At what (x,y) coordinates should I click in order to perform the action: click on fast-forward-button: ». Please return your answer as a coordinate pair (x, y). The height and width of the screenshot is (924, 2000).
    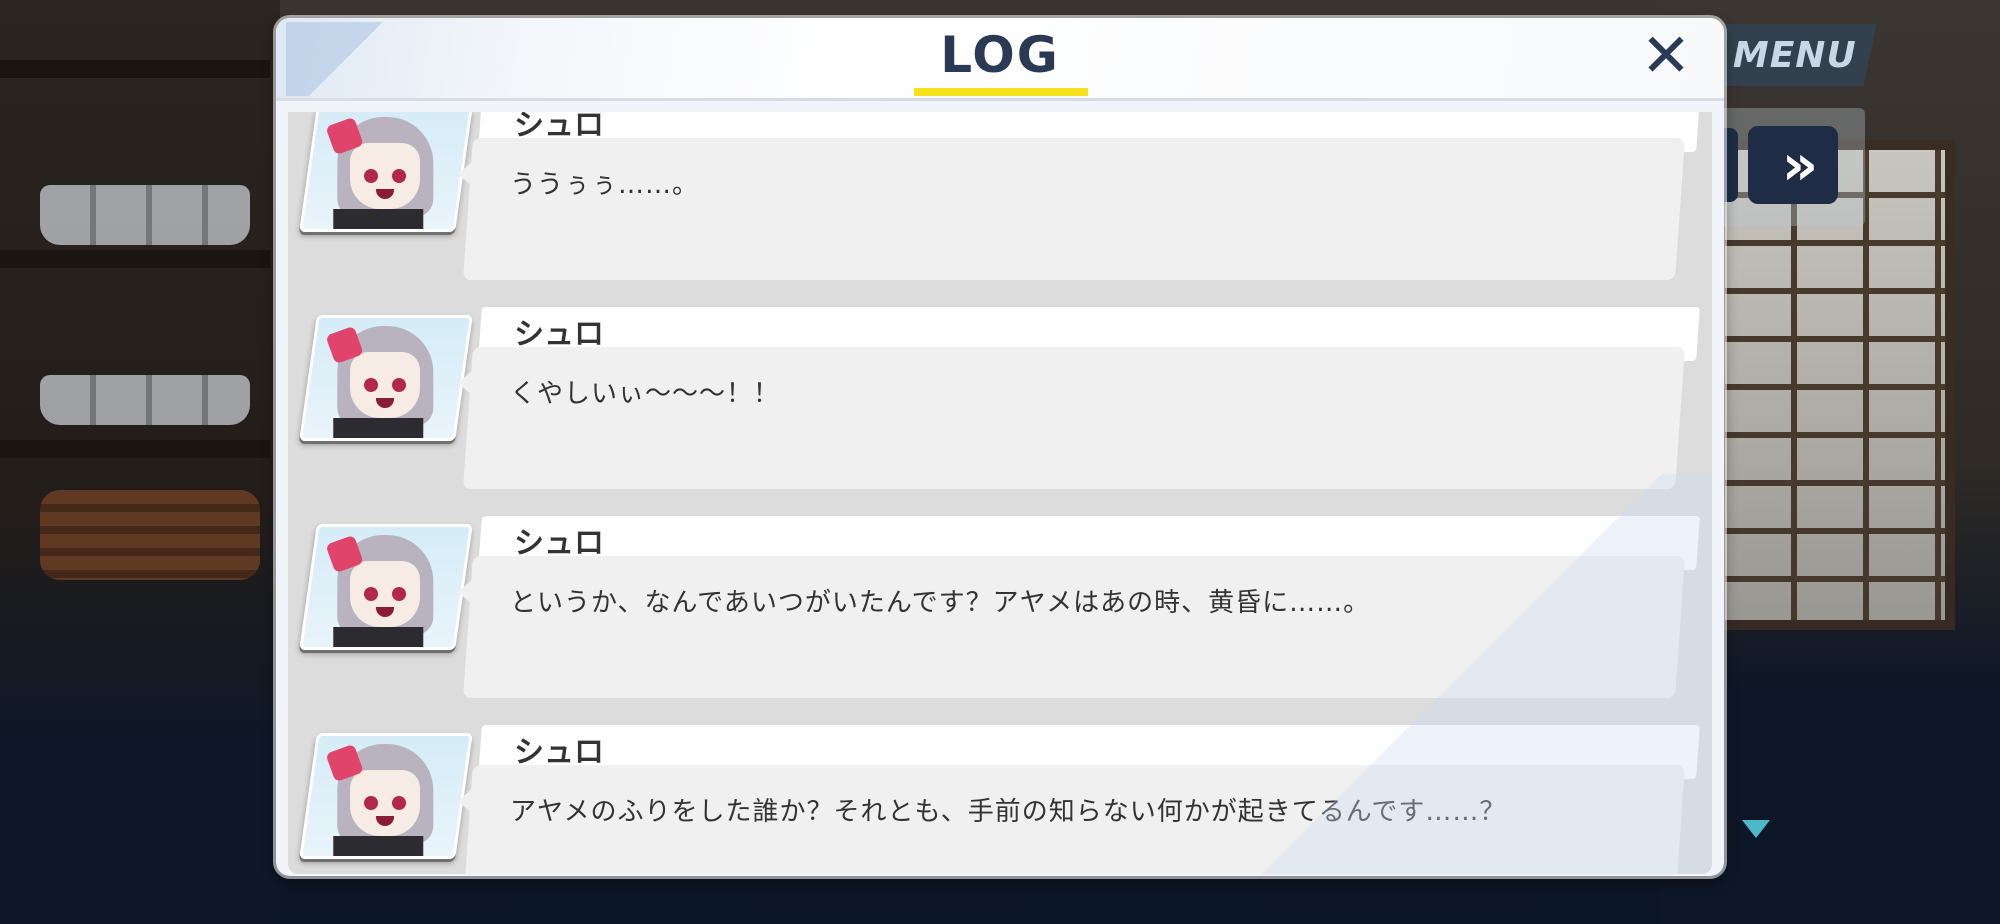
    Looking at the image, I should click on (1793, 165).